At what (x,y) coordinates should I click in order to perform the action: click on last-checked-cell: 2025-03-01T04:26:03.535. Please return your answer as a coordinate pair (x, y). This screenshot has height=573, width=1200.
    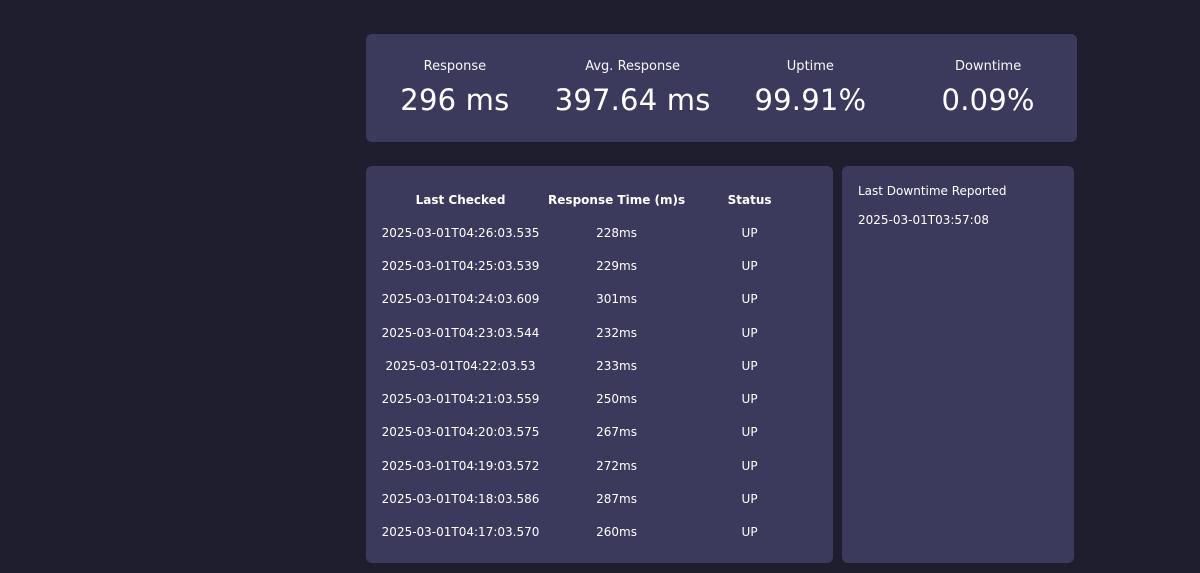
    Looking at the image, I should click on (460, 232).